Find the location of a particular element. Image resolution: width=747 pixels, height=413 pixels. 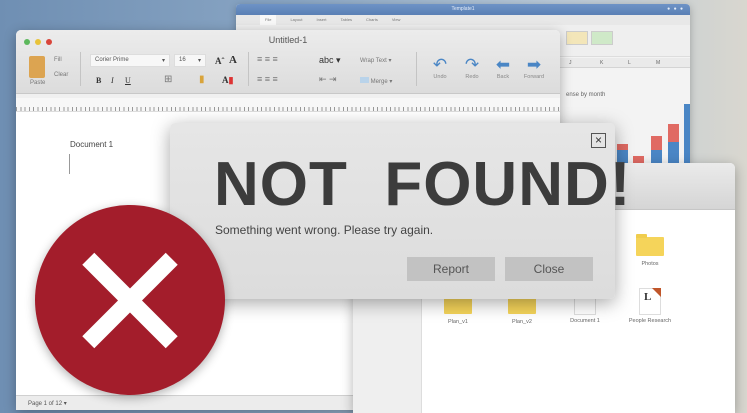

close-icon: × is located at coordinates (598, 140).